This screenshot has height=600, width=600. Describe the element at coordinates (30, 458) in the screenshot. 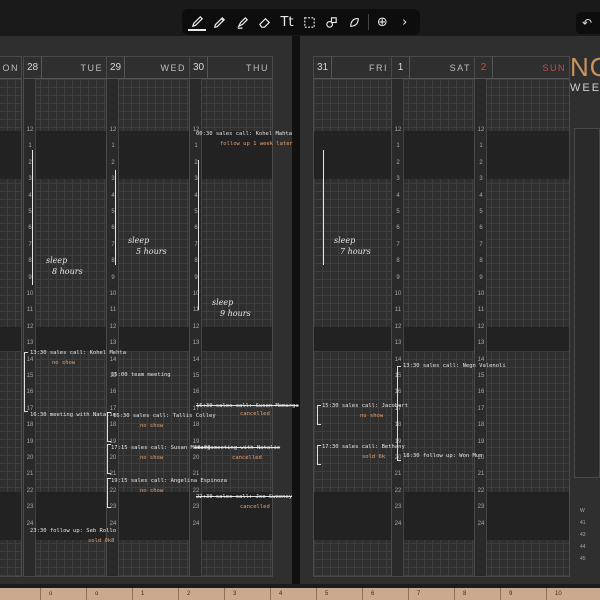

I see `hour-label: 20` at that location.